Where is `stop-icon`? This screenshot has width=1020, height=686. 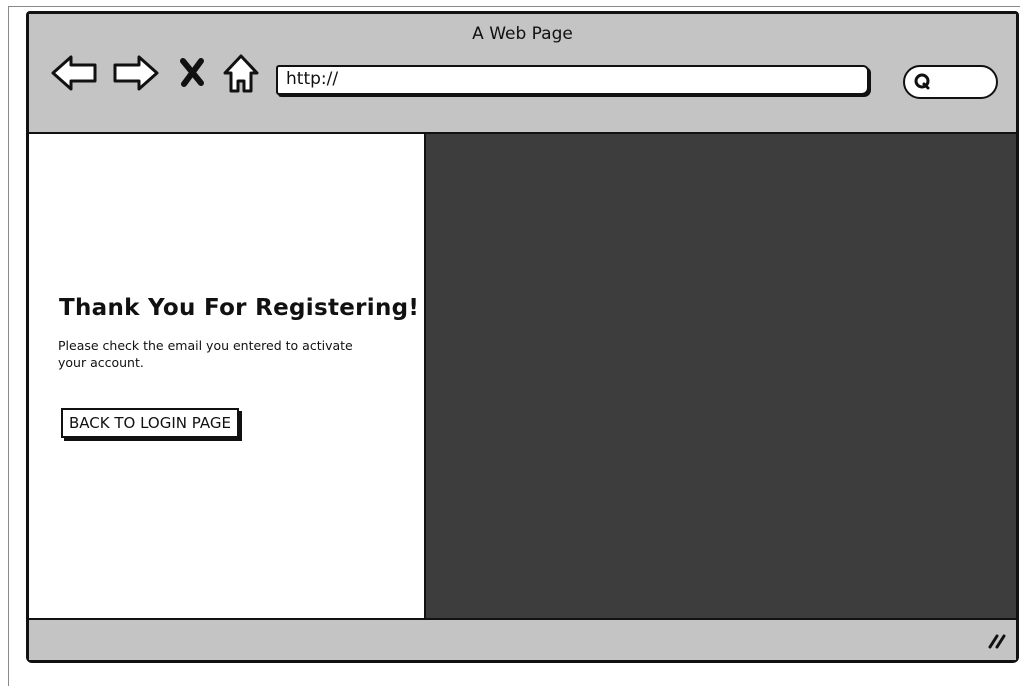
stop-icon is located at coordinates (192, 73).